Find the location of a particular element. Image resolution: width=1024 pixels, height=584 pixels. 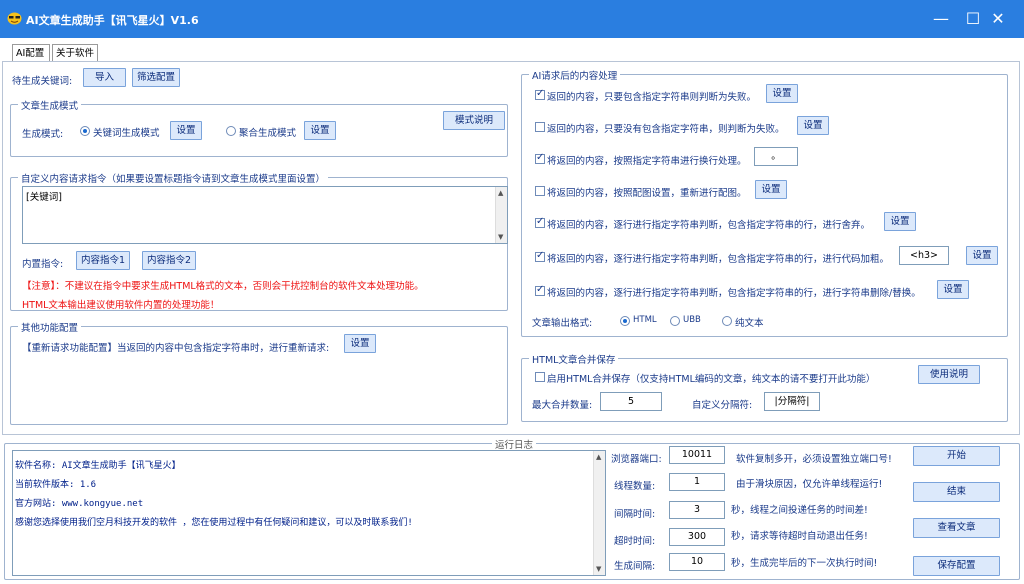

tab-ai-config: AI配置 is located at coordinates (31, 52).